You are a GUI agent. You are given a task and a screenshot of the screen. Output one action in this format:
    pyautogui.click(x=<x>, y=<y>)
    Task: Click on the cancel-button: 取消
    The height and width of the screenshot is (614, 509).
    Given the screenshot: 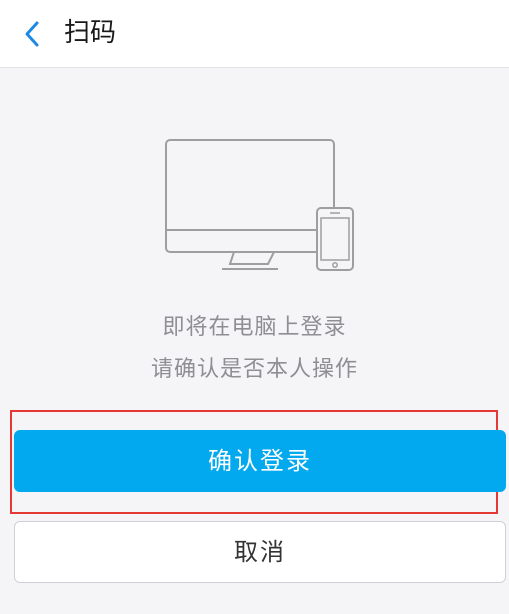 What is the action you would take?
    pyautogui.click(x=260, y=552)
    